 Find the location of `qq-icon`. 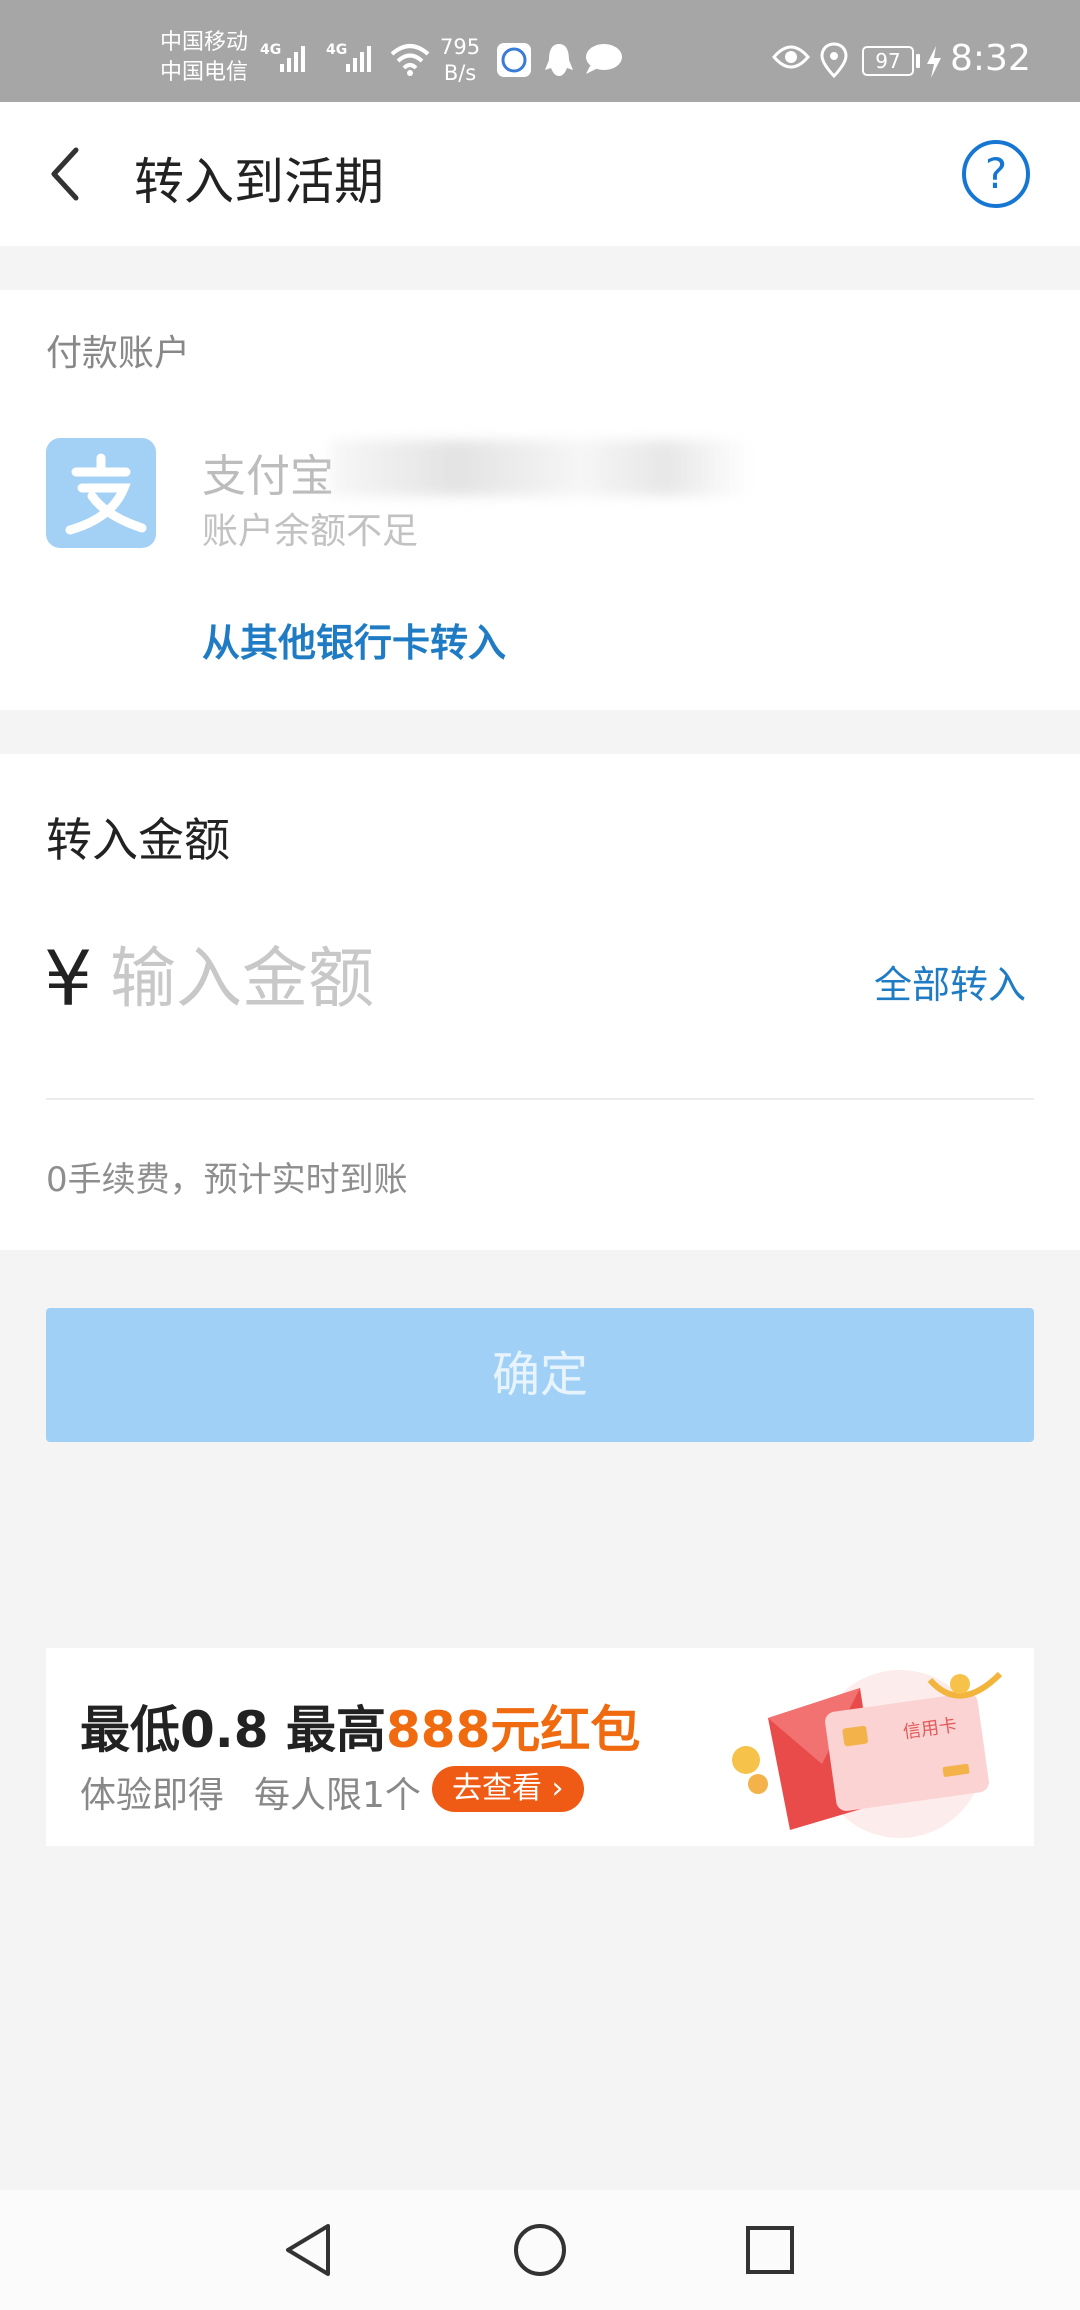

qq-icon is located at coordinates (559, 60).